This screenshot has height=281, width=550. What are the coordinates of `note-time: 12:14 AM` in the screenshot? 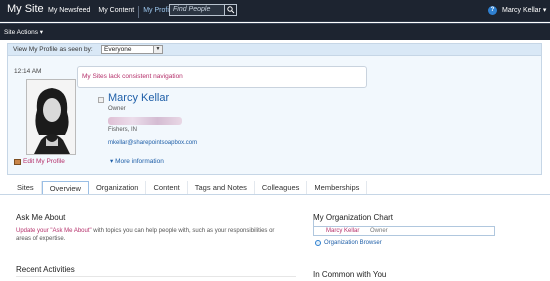 It's located at (28, 71).